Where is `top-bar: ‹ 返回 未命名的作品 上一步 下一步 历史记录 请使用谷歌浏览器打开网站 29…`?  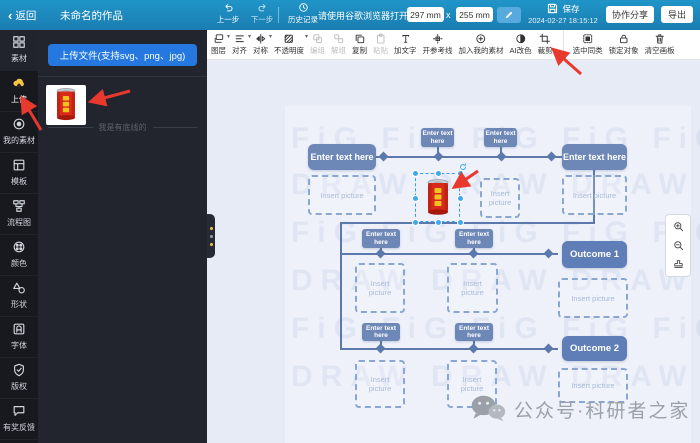
top-bar: ‹ 返回 未命名的作品 上一步 下一步 历史记录 请使用谷歌浏览器打开网站 29… is located at coordinates (350, 15).